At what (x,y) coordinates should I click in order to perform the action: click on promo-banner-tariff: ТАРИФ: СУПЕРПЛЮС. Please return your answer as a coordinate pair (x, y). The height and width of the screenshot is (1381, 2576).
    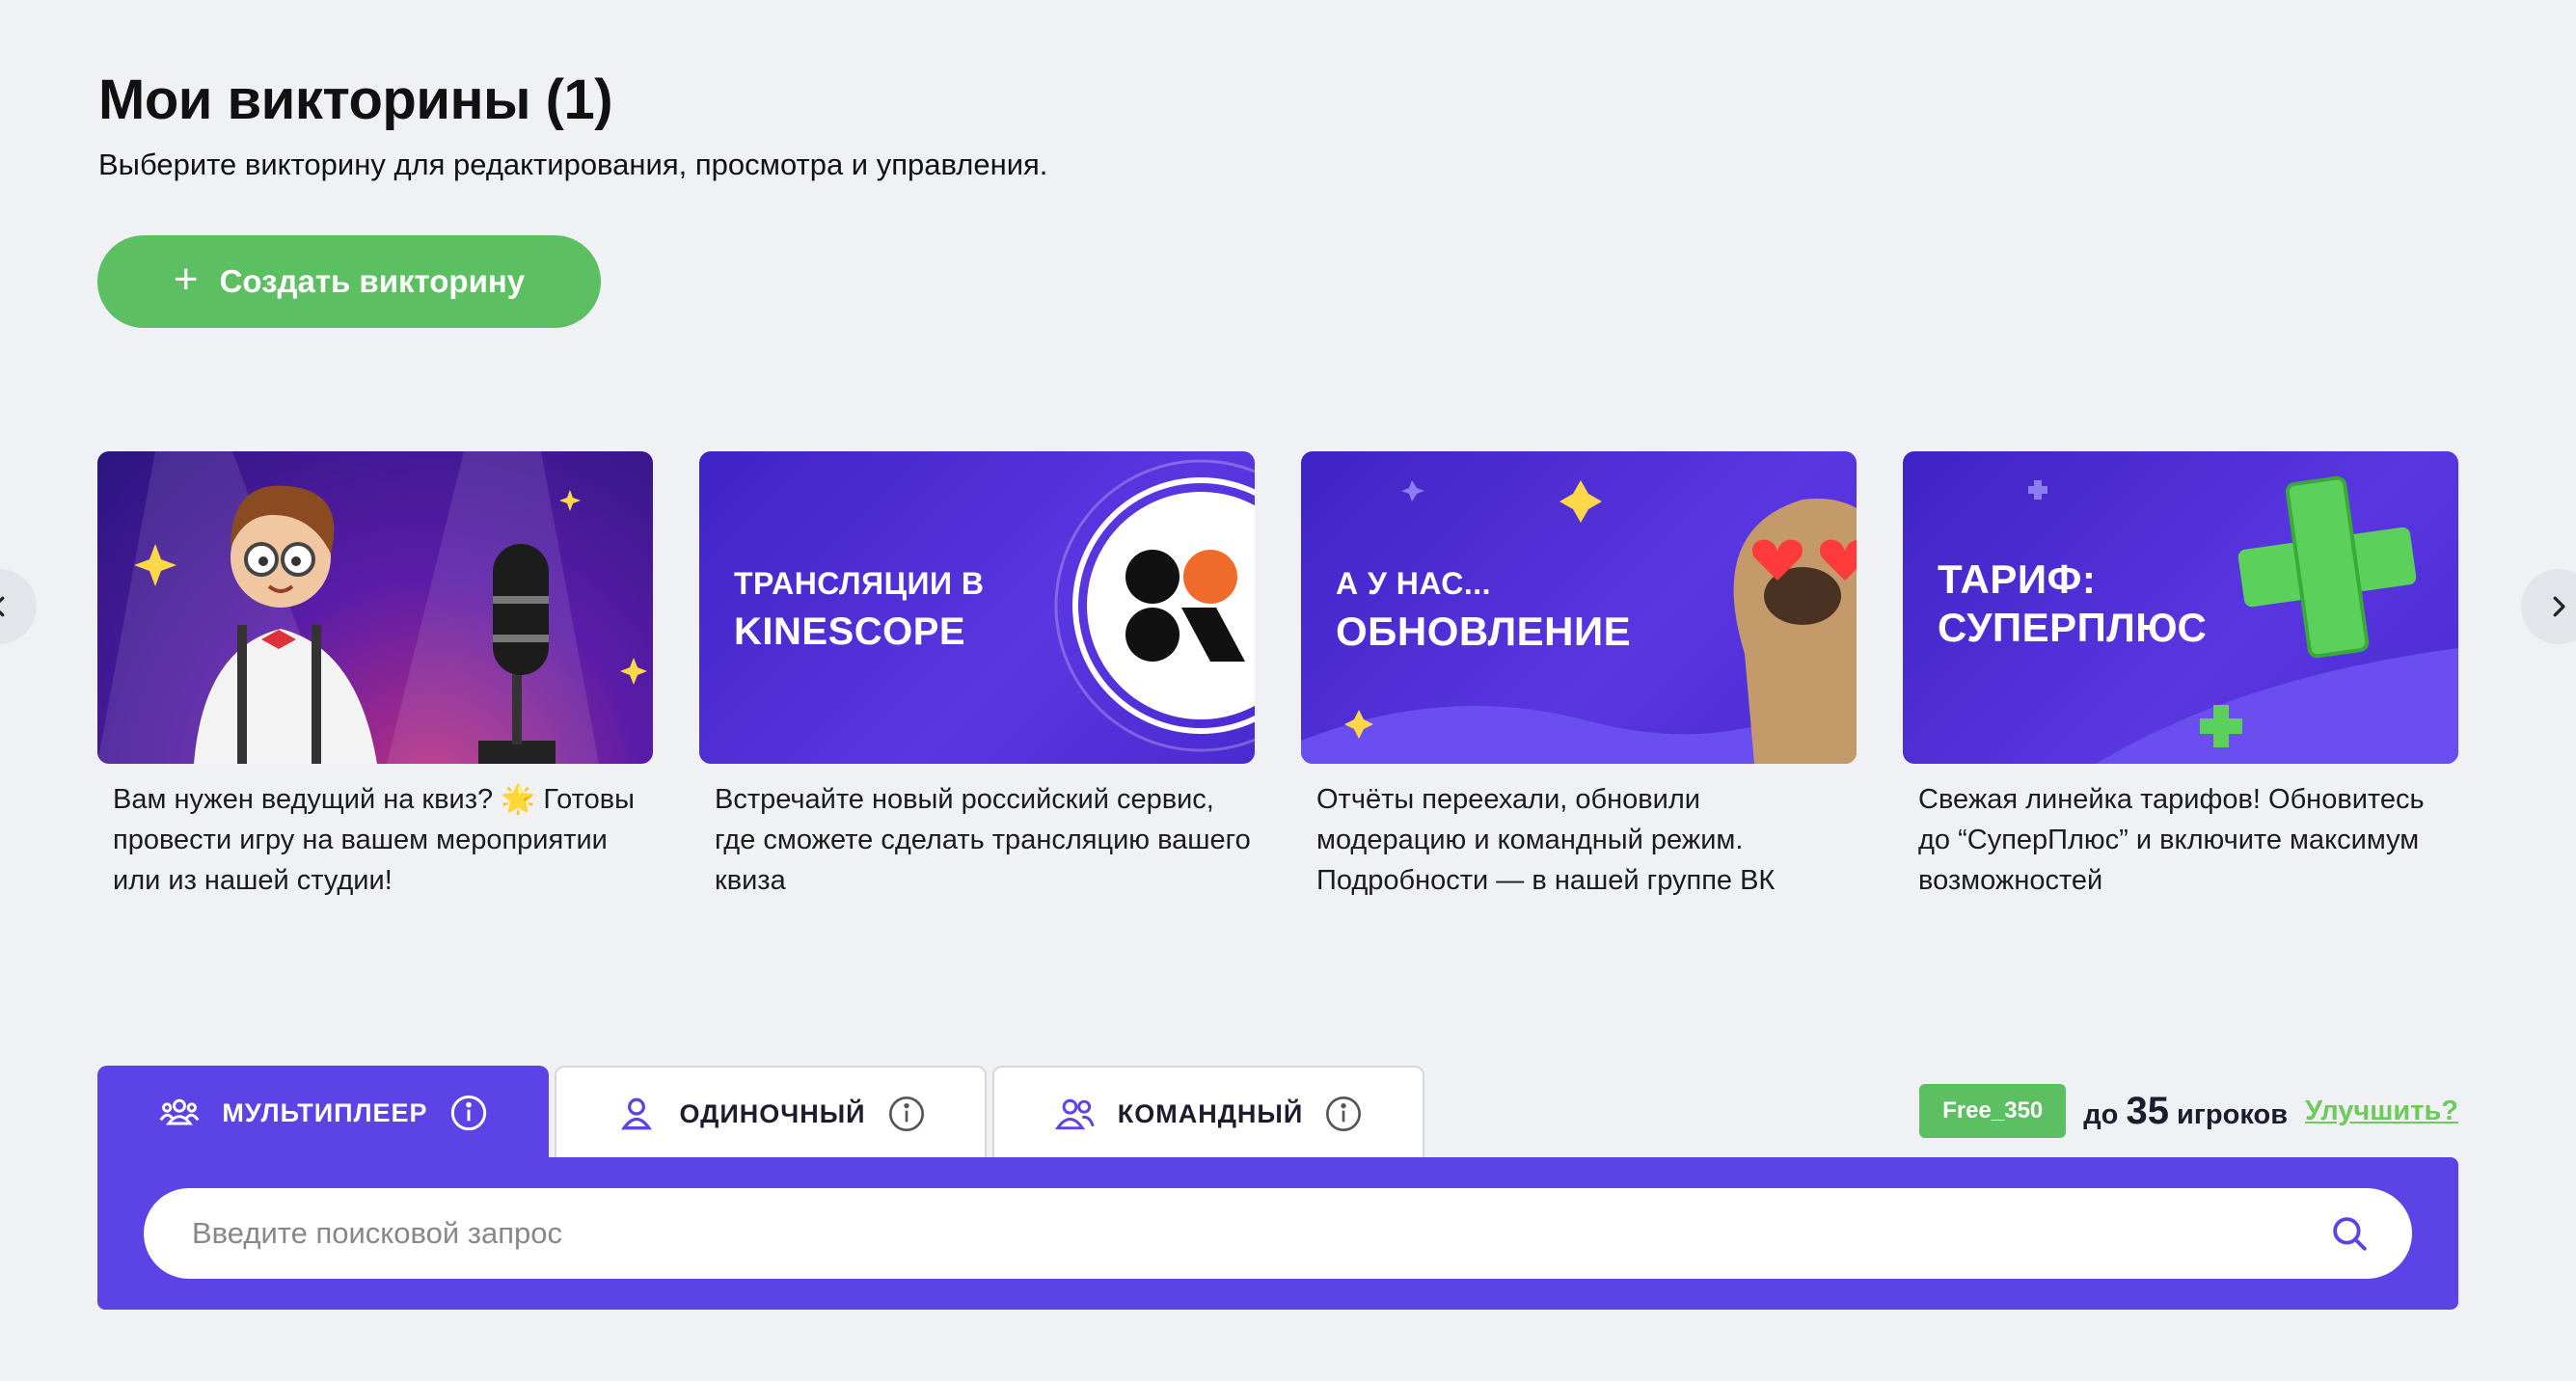
    Looking at the image, I should click on (2180, 607).